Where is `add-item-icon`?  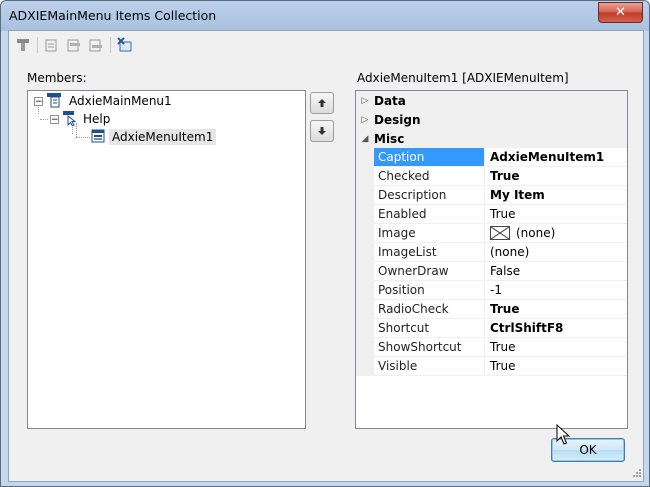
add-item-icon is located at coordinates (23, 45).